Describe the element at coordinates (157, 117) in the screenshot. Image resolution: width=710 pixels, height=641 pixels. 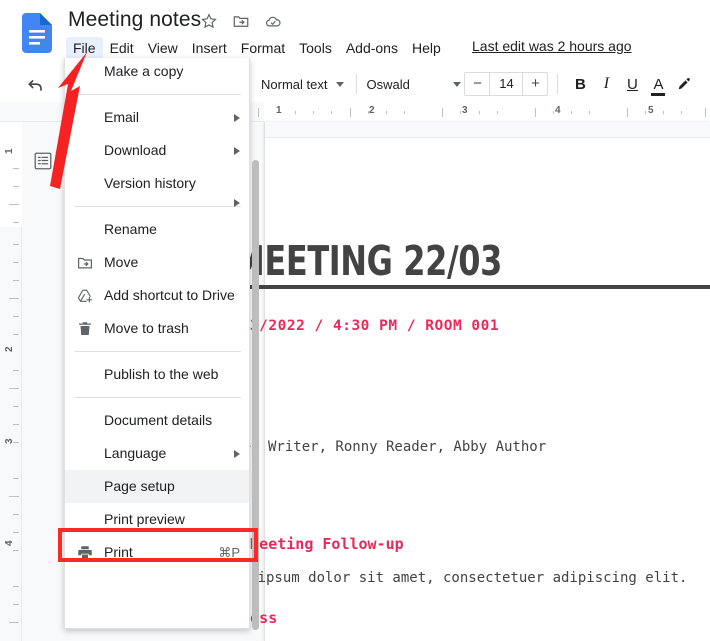
I see `menu-item-email: Email` at that location.